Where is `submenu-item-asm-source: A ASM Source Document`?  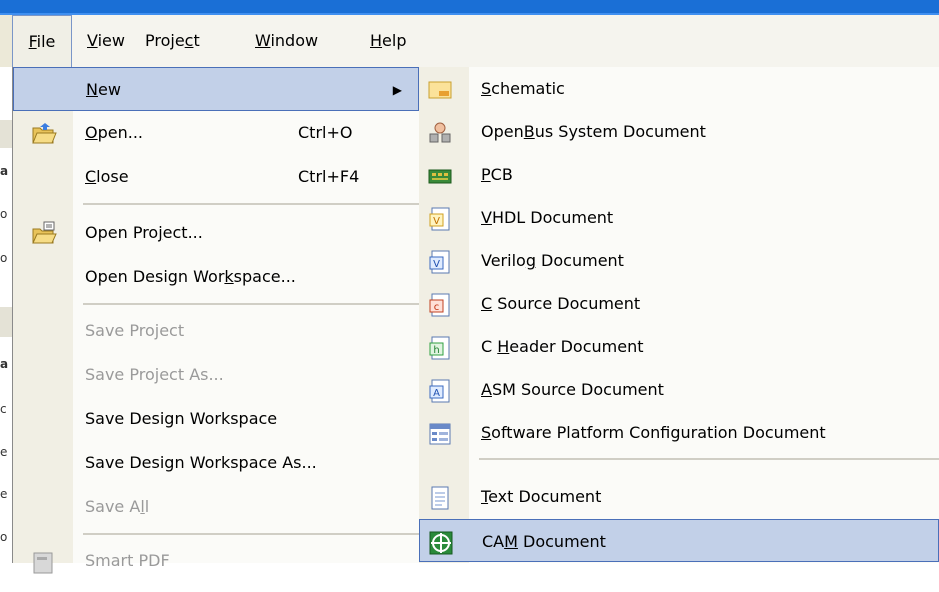 submenu-item-asm-source: A ASM Source Document is located at coordinates (679, 389).